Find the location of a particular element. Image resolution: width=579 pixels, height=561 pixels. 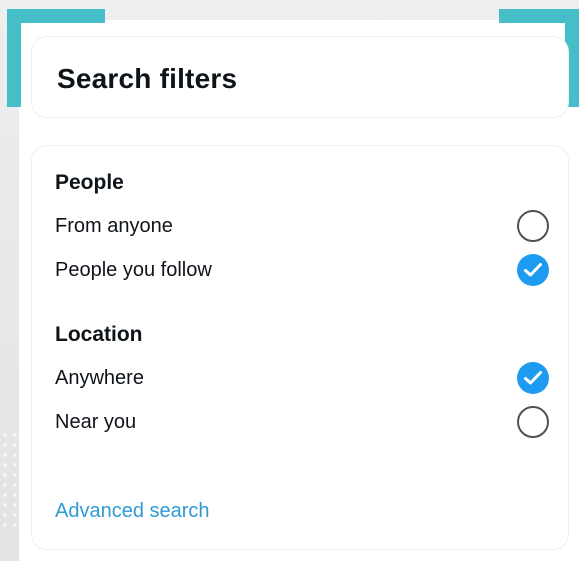

accent-corner-left-side is located at coordinates (14, 58).